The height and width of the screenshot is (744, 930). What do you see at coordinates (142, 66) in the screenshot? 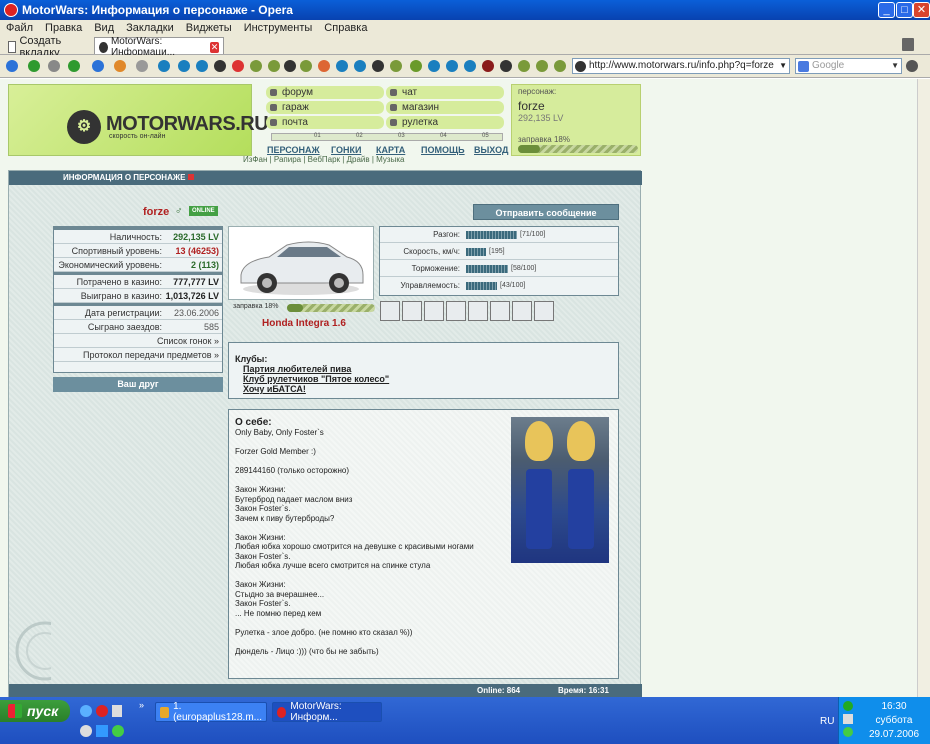
I see `edit-icon` at bounding box center [142, 66].